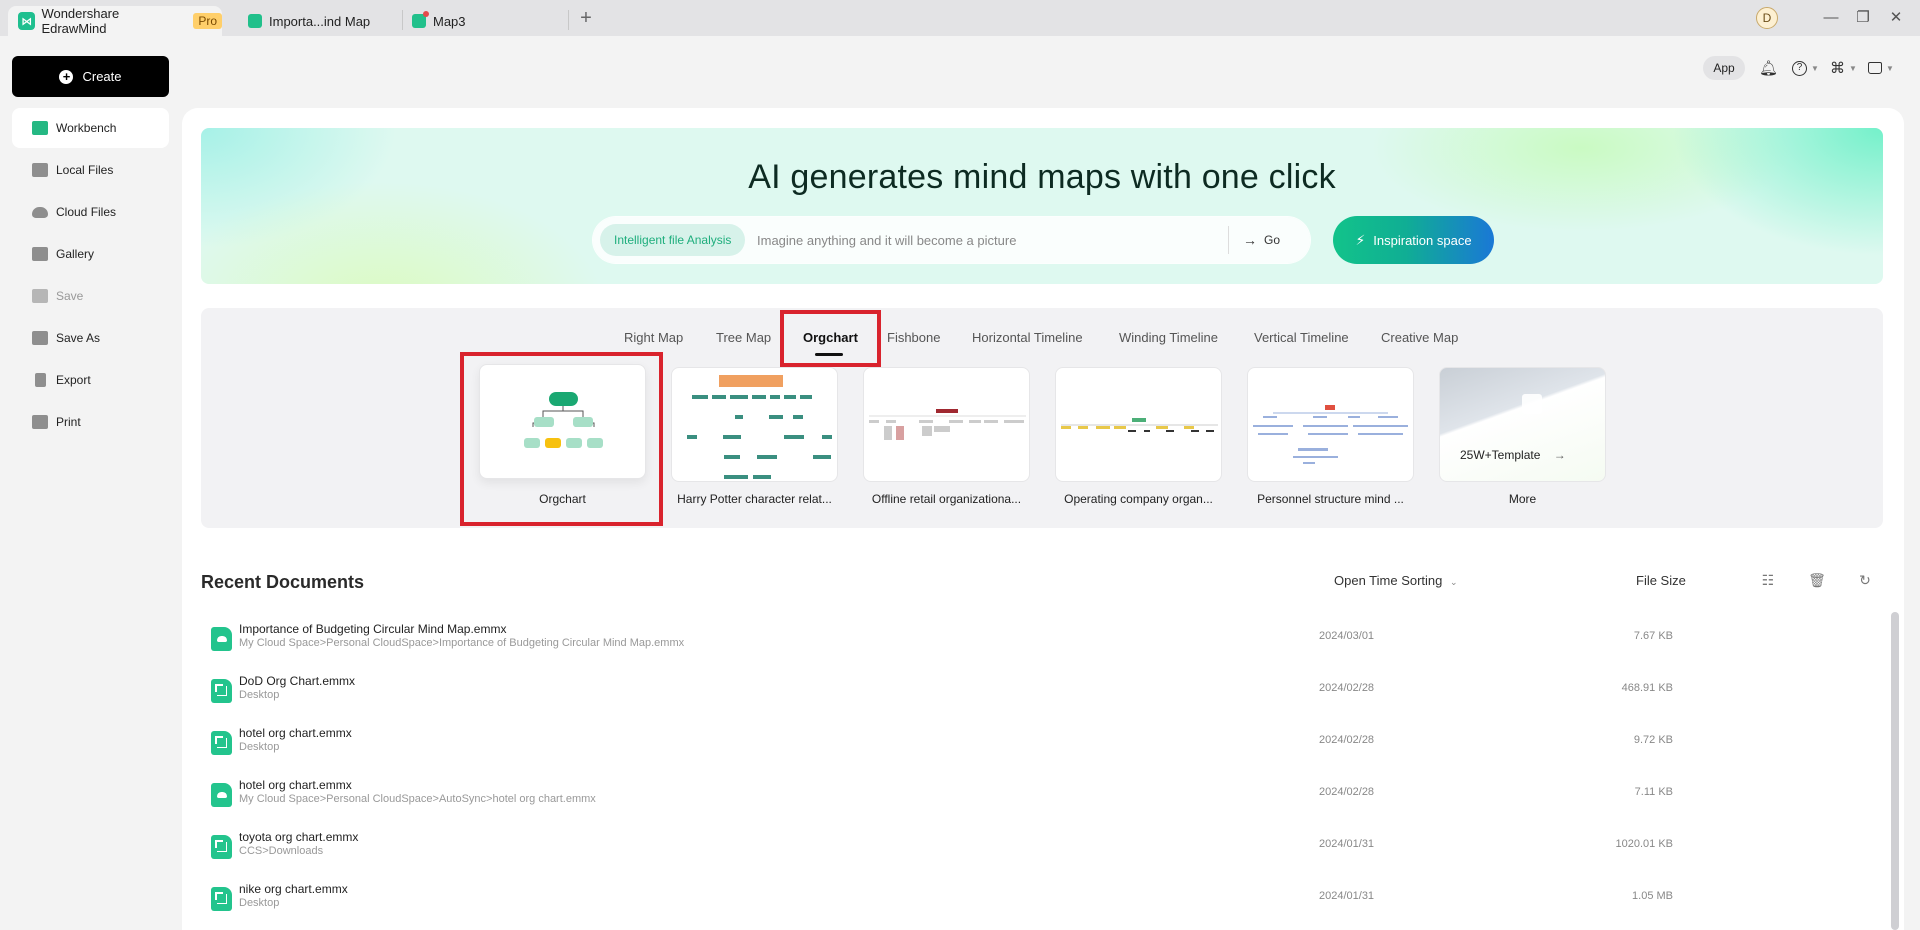 This screenshot has height=930, width=1920. What do you see at coordinates (40, 422) in the screenshot?
I see `print-icon` at bounding box center [40, 422].